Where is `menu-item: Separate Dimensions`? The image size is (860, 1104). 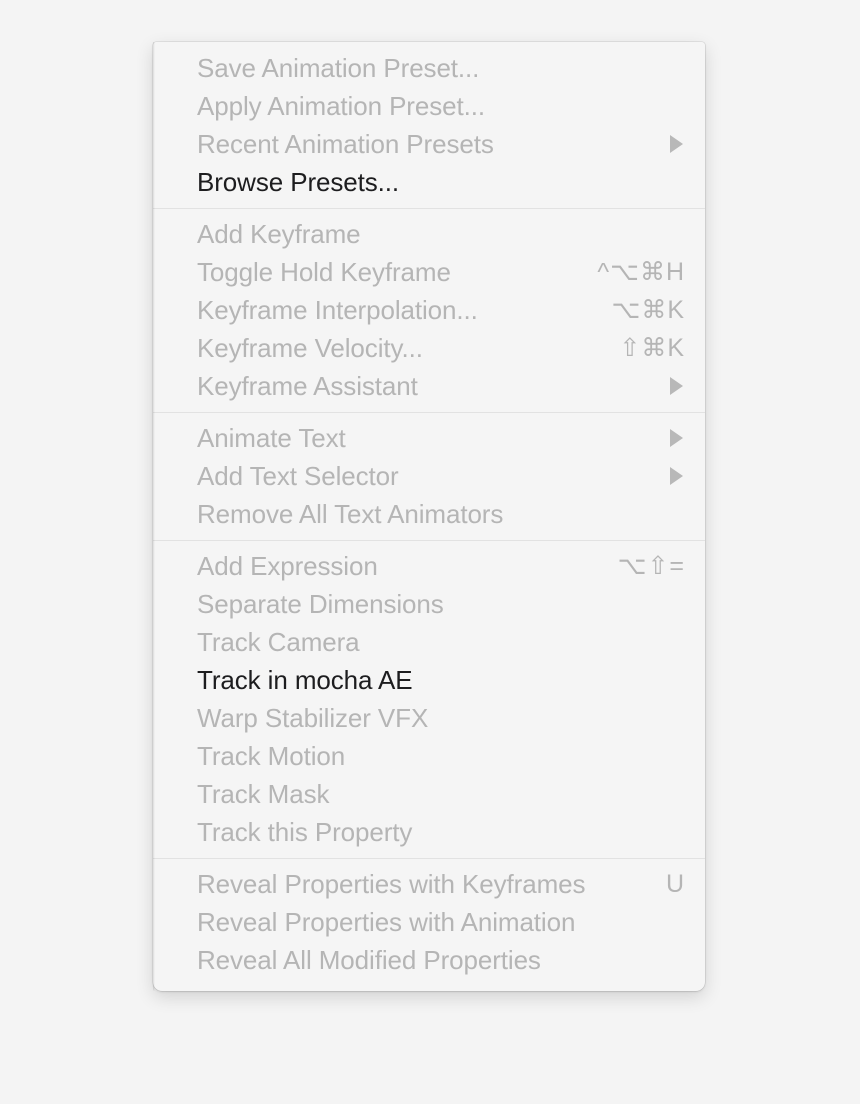 menu-item: Separate Dimensions is located at coordinates (429, 604).